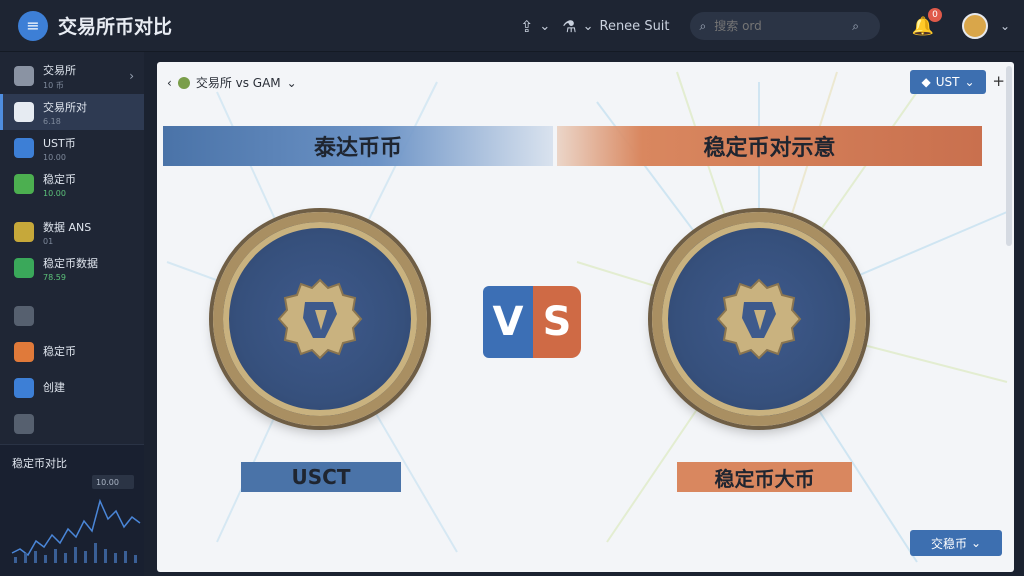  I want to click on chevron-right-icon: ›, so click(131, 76).